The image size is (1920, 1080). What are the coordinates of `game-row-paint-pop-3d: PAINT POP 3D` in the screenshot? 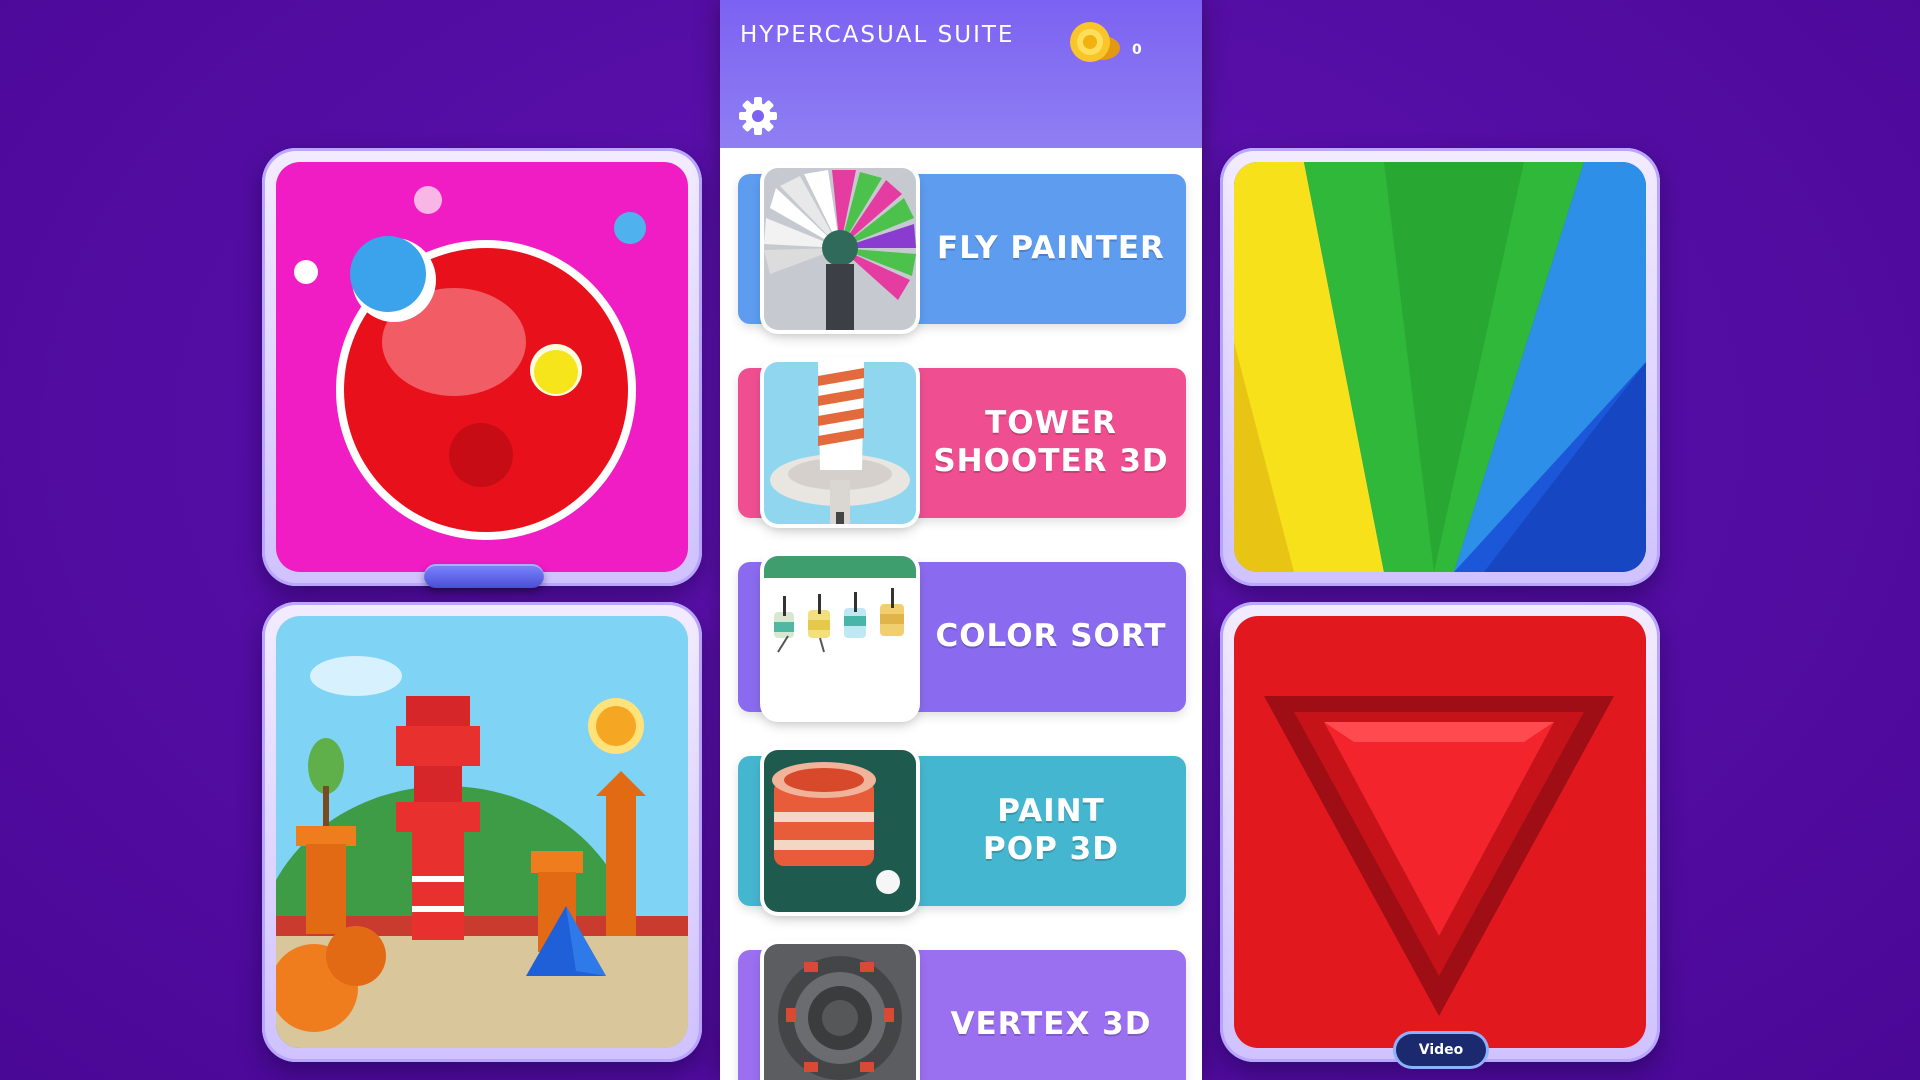 It's located at (962, 831).